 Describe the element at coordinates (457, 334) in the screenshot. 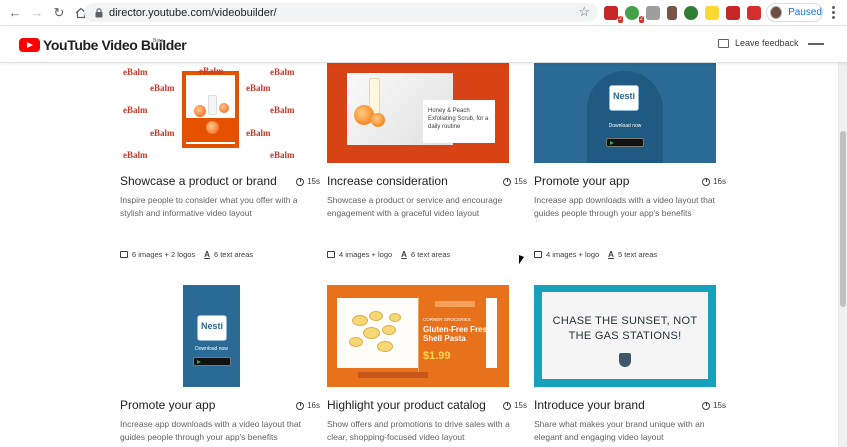

I see `product-name: Gluten-Free Fresh Shell Pasta` at that location.